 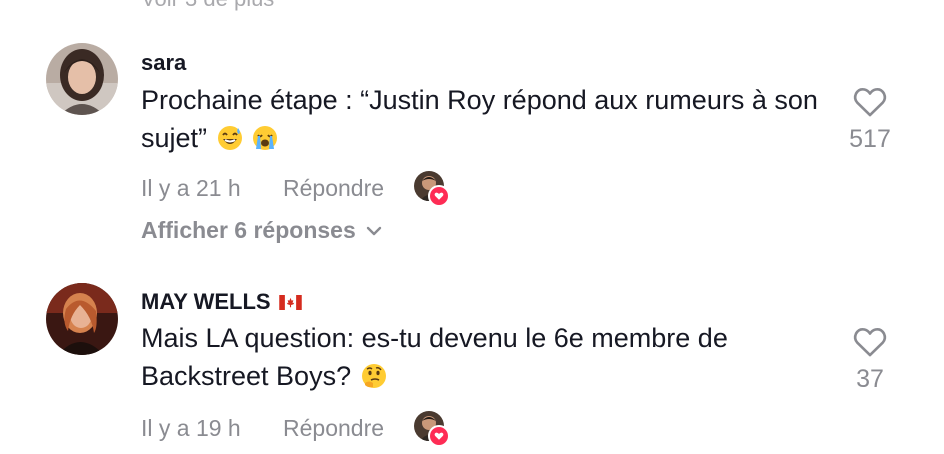 I want to click on comment-meta: Il y a 19 h Répondre, so click(x=296, y=429).